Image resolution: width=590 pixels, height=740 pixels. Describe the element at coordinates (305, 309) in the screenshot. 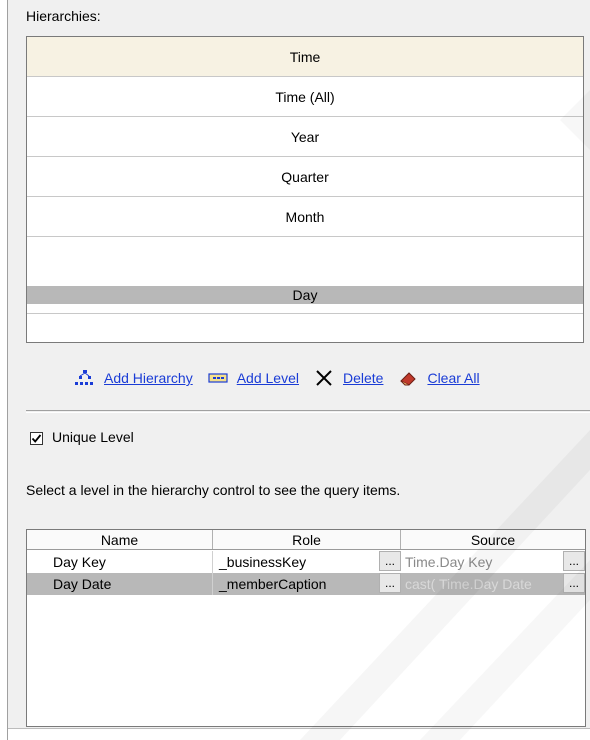

I see `level-row-gap` at that location.